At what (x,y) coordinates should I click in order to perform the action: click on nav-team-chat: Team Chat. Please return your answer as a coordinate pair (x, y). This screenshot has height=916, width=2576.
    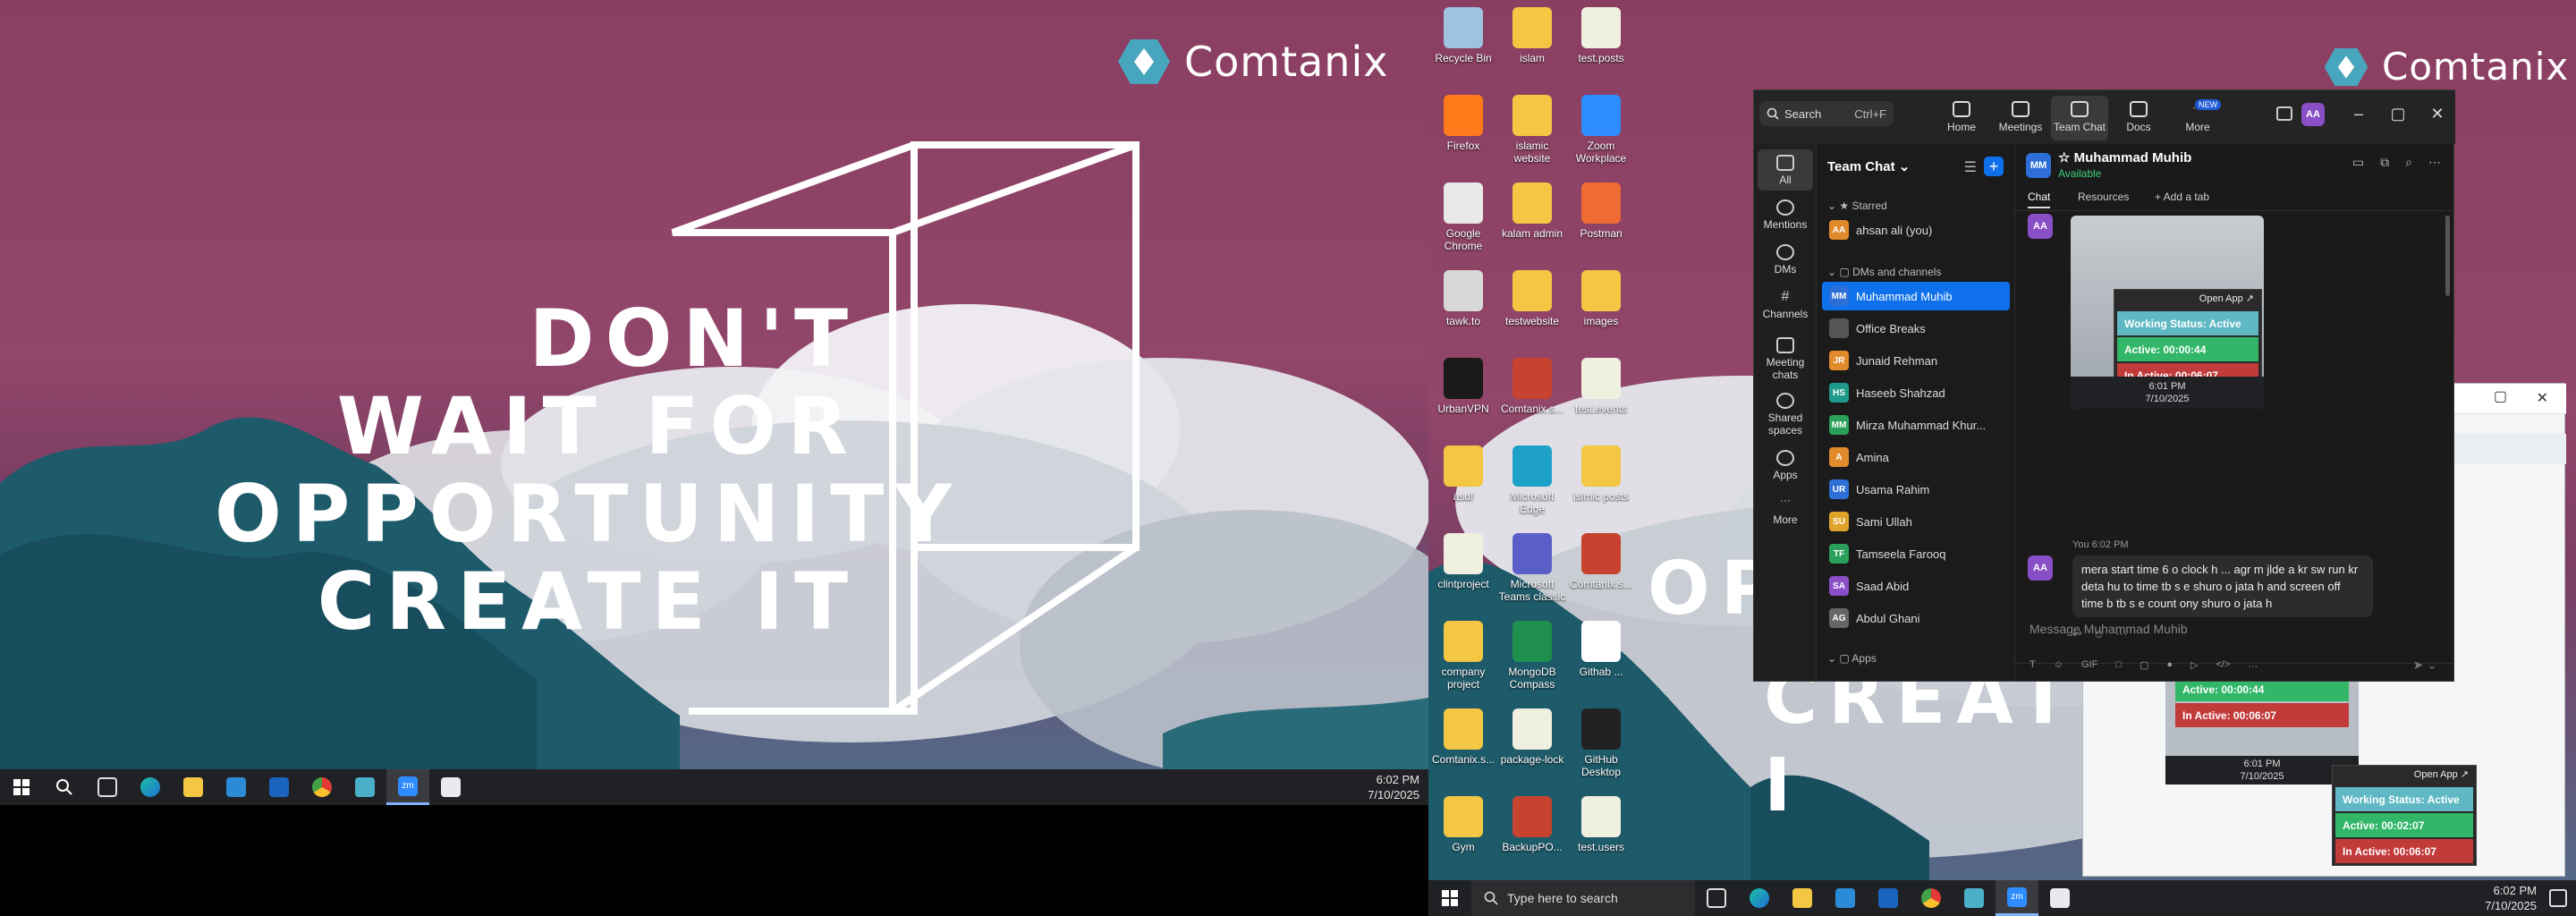
    Looking at the image, I should click on (2079, 118).